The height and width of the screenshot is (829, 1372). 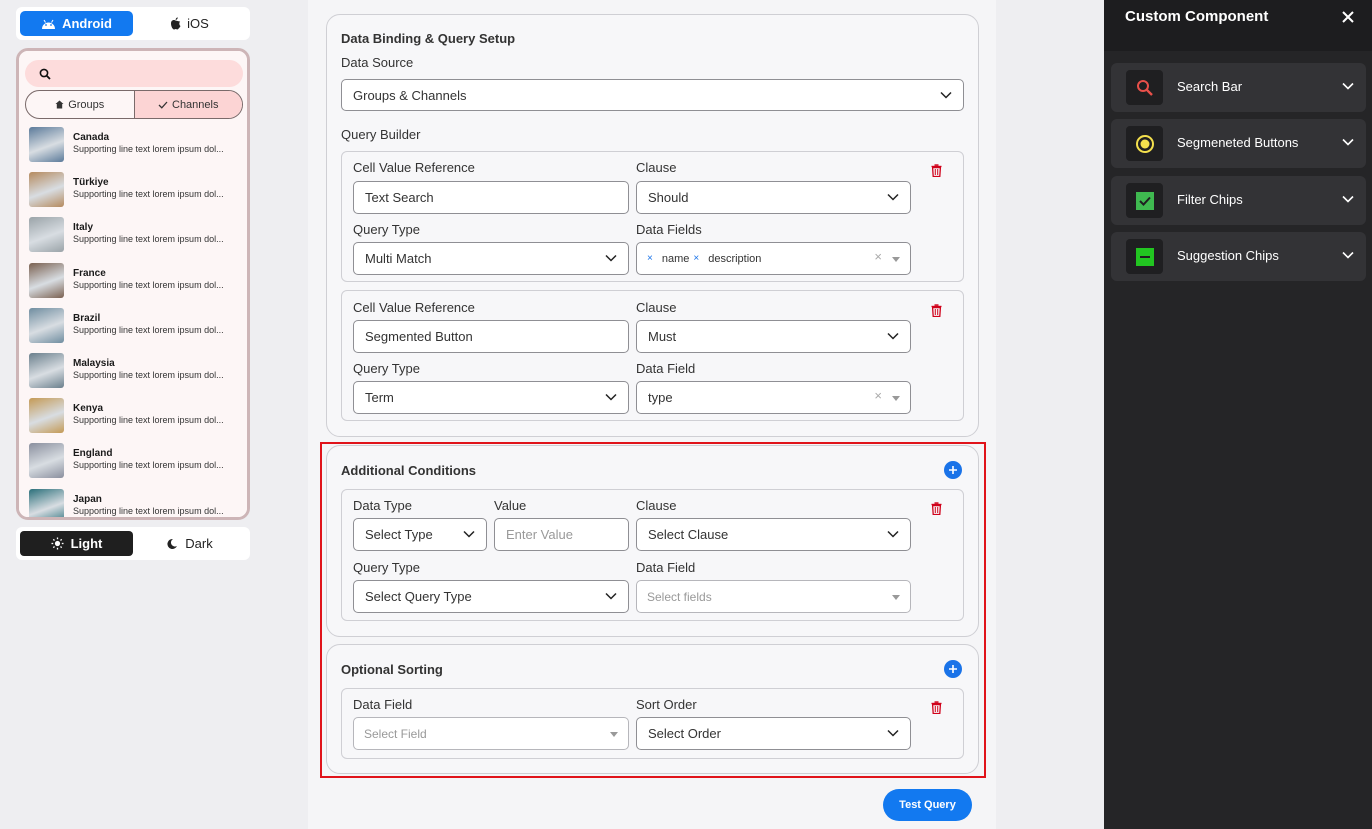 I want to click on caret-down-icon, so click(x=896, y=259).